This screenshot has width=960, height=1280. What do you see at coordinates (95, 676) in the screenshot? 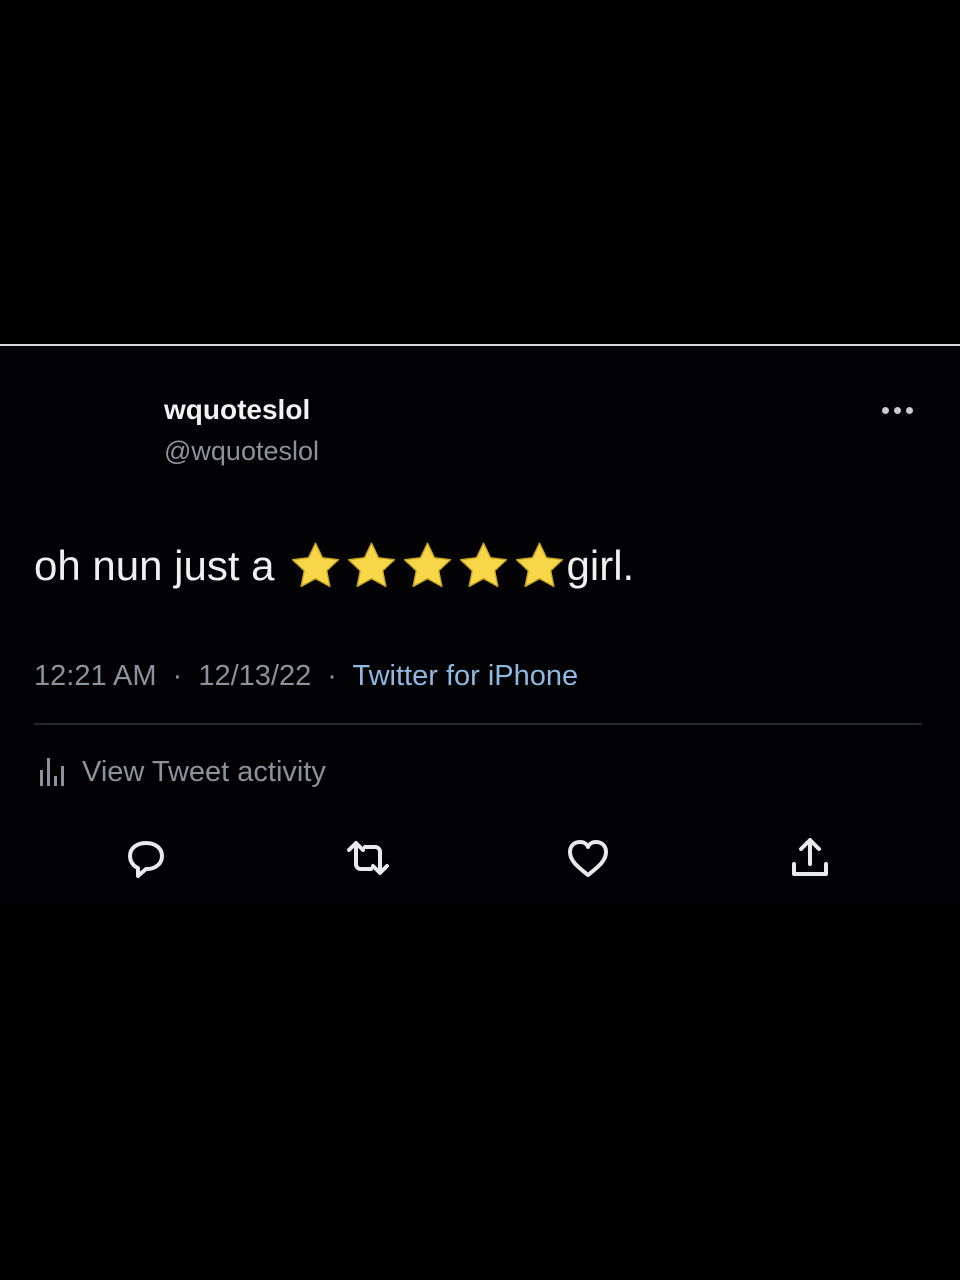
I see `tweet-time: 12:21 AM` at bounding box center [95, 676].